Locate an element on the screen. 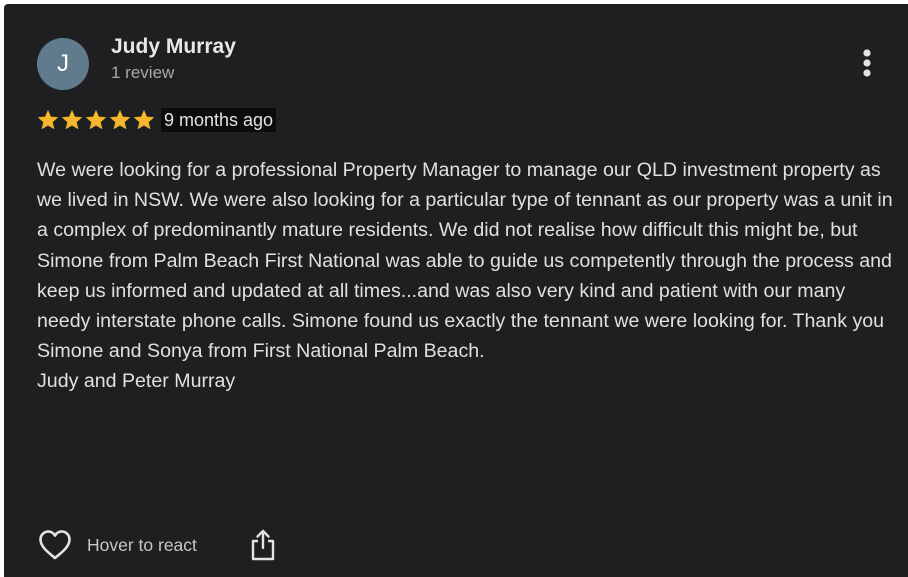  author-review-count: 1 review is located at coordinates (142, 73).